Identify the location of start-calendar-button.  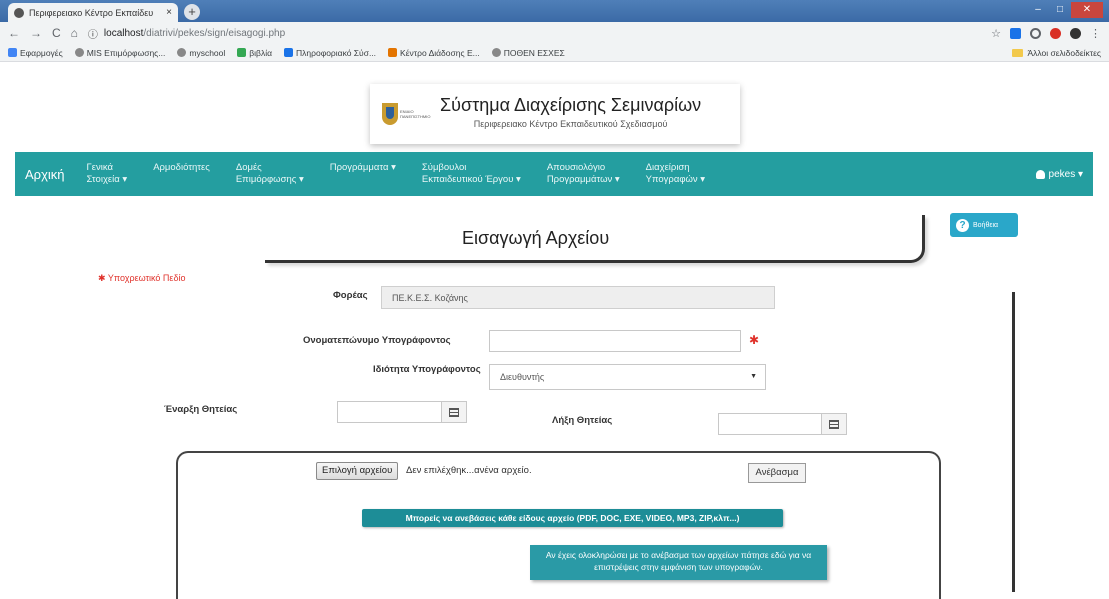
(454, 412).